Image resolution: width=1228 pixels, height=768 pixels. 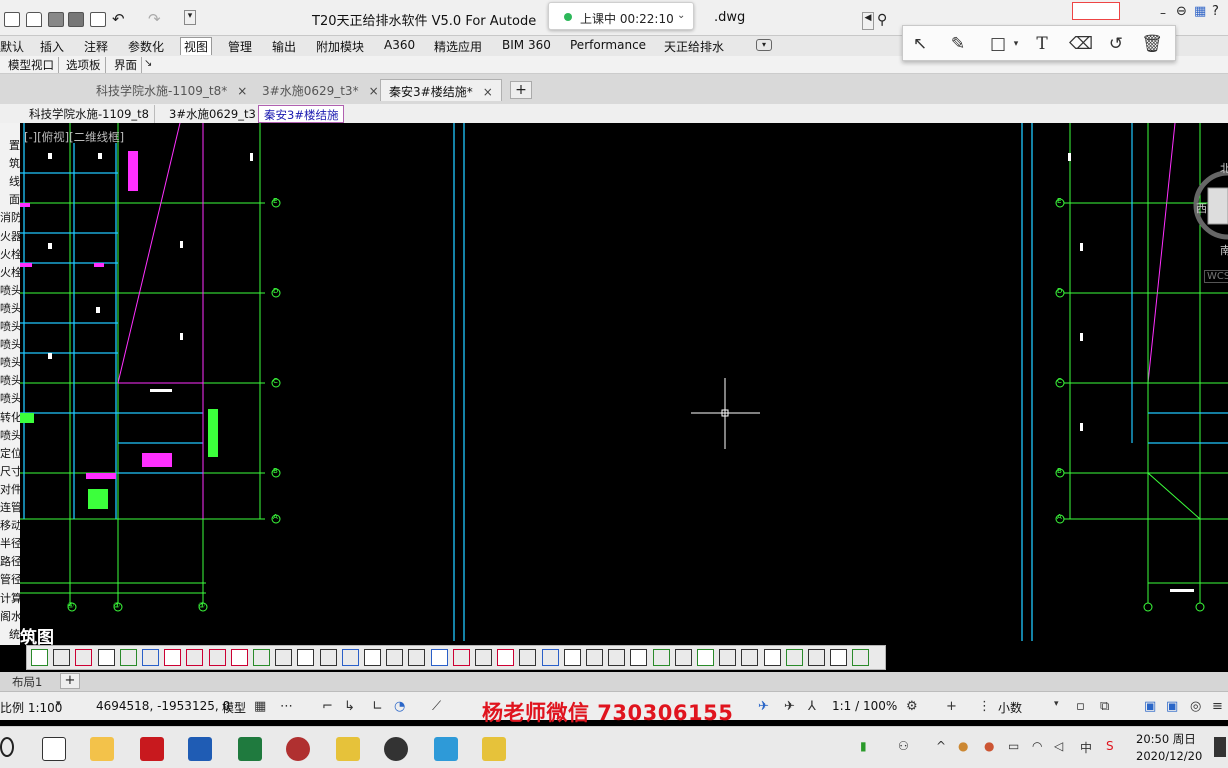 What do you see at coordinates (1010, 707) in the screenshot?
I see `units-selector: 小数` at bounding box center [1010, 707].